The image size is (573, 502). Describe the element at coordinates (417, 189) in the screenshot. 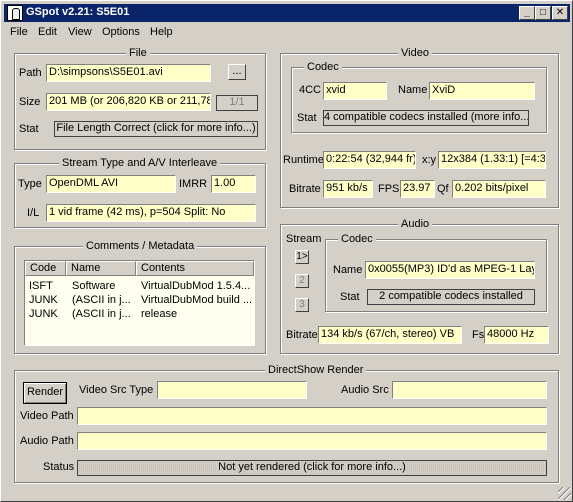

I see `fps-field: 23.97` at that location.